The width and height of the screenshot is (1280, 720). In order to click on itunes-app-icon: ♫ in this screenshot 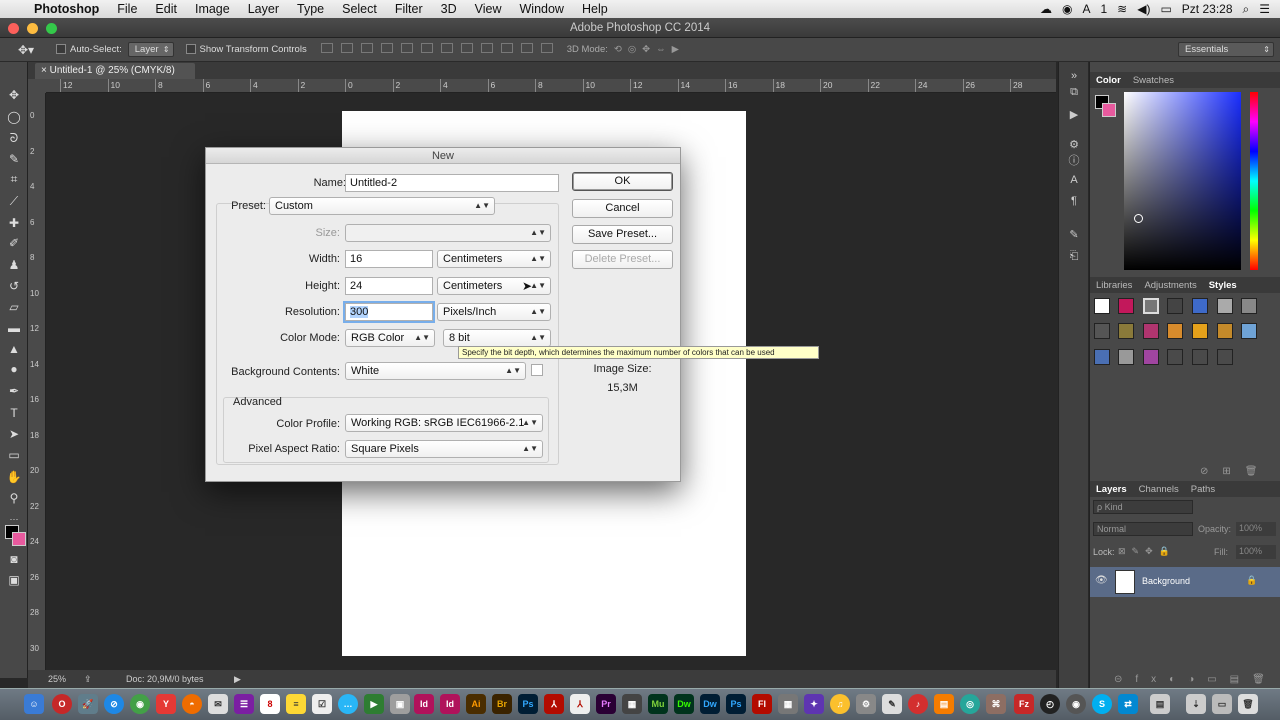, I will do `click(840, 704)`.